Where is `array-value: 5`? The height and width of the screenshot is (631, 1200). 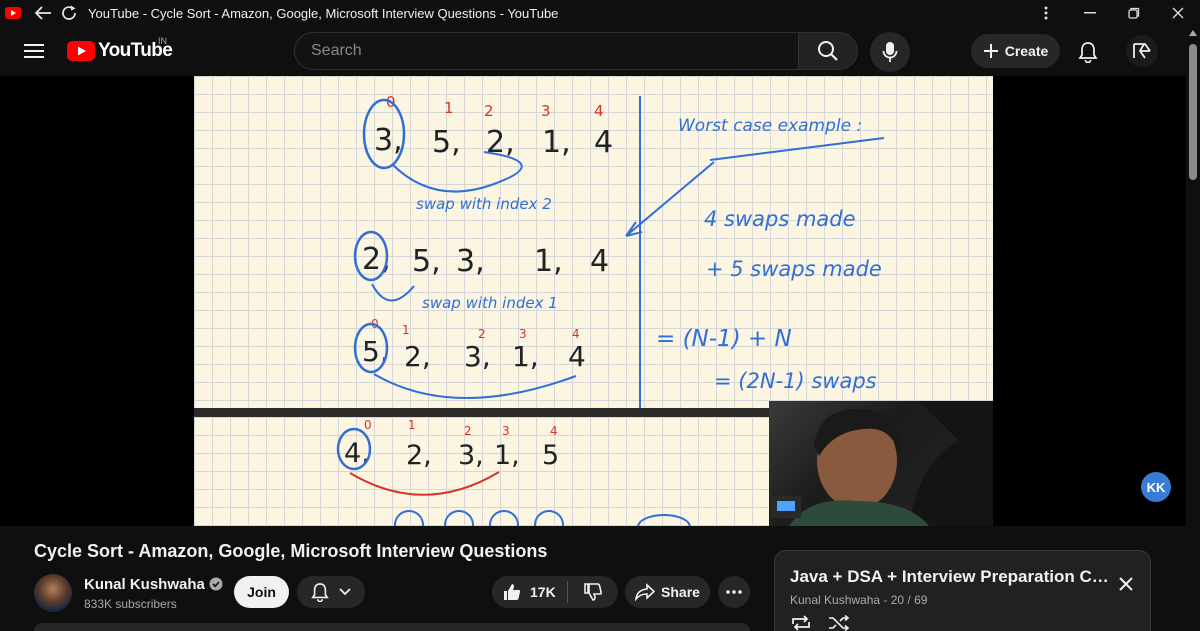 array-value: 5 is located at coordinates (550, 455).